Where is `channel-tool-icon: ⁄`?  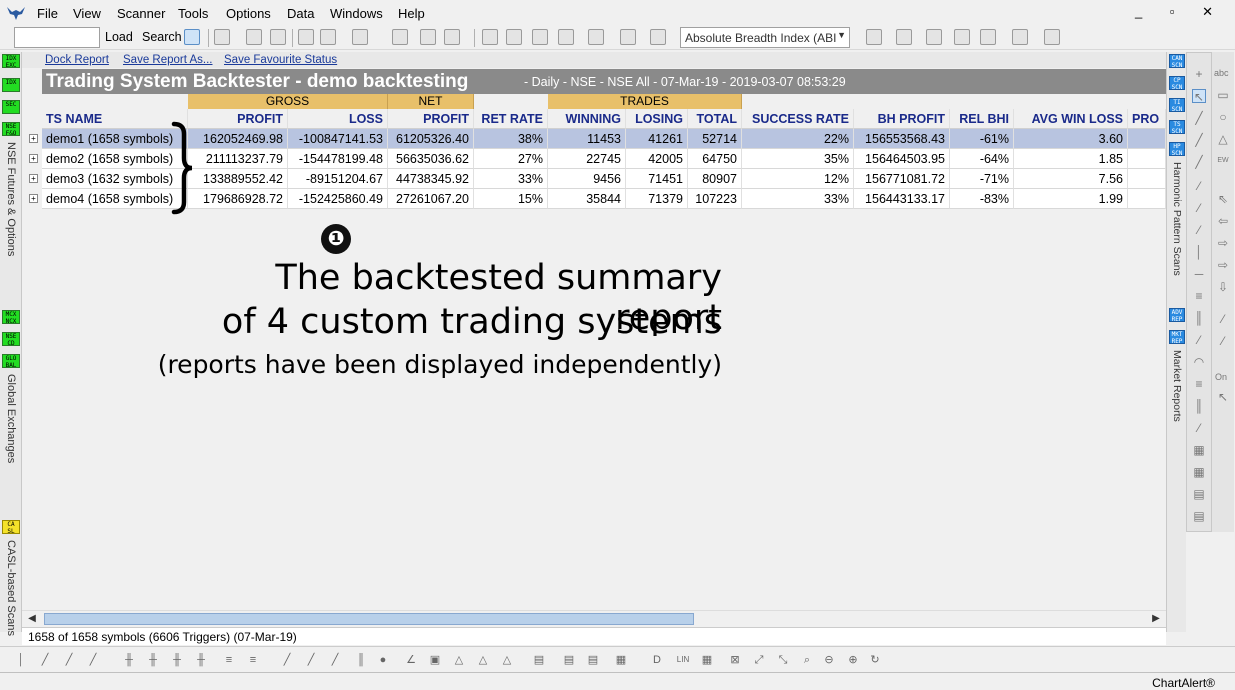
channel-tool-icon: ⁄ is located at coordinates (1199, 186).